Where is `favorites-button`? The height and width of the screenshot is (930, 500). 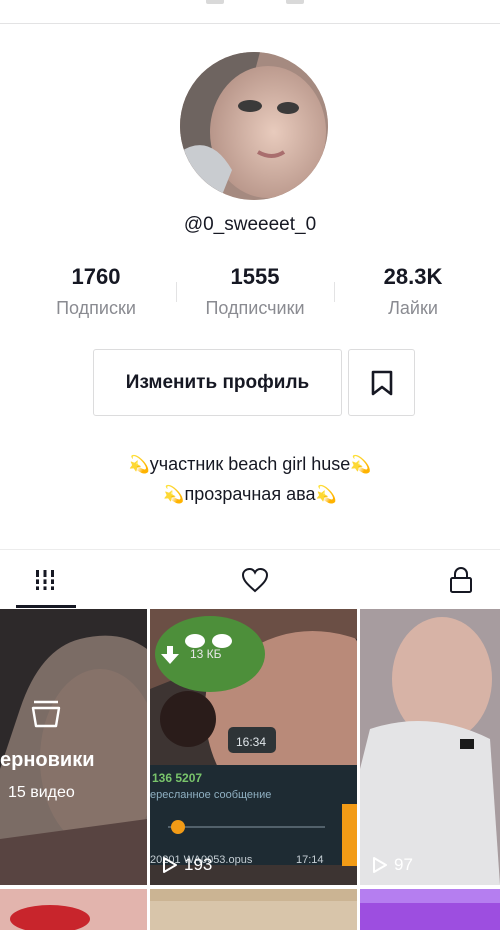 favorites-button is located at coordinates (381, 382).